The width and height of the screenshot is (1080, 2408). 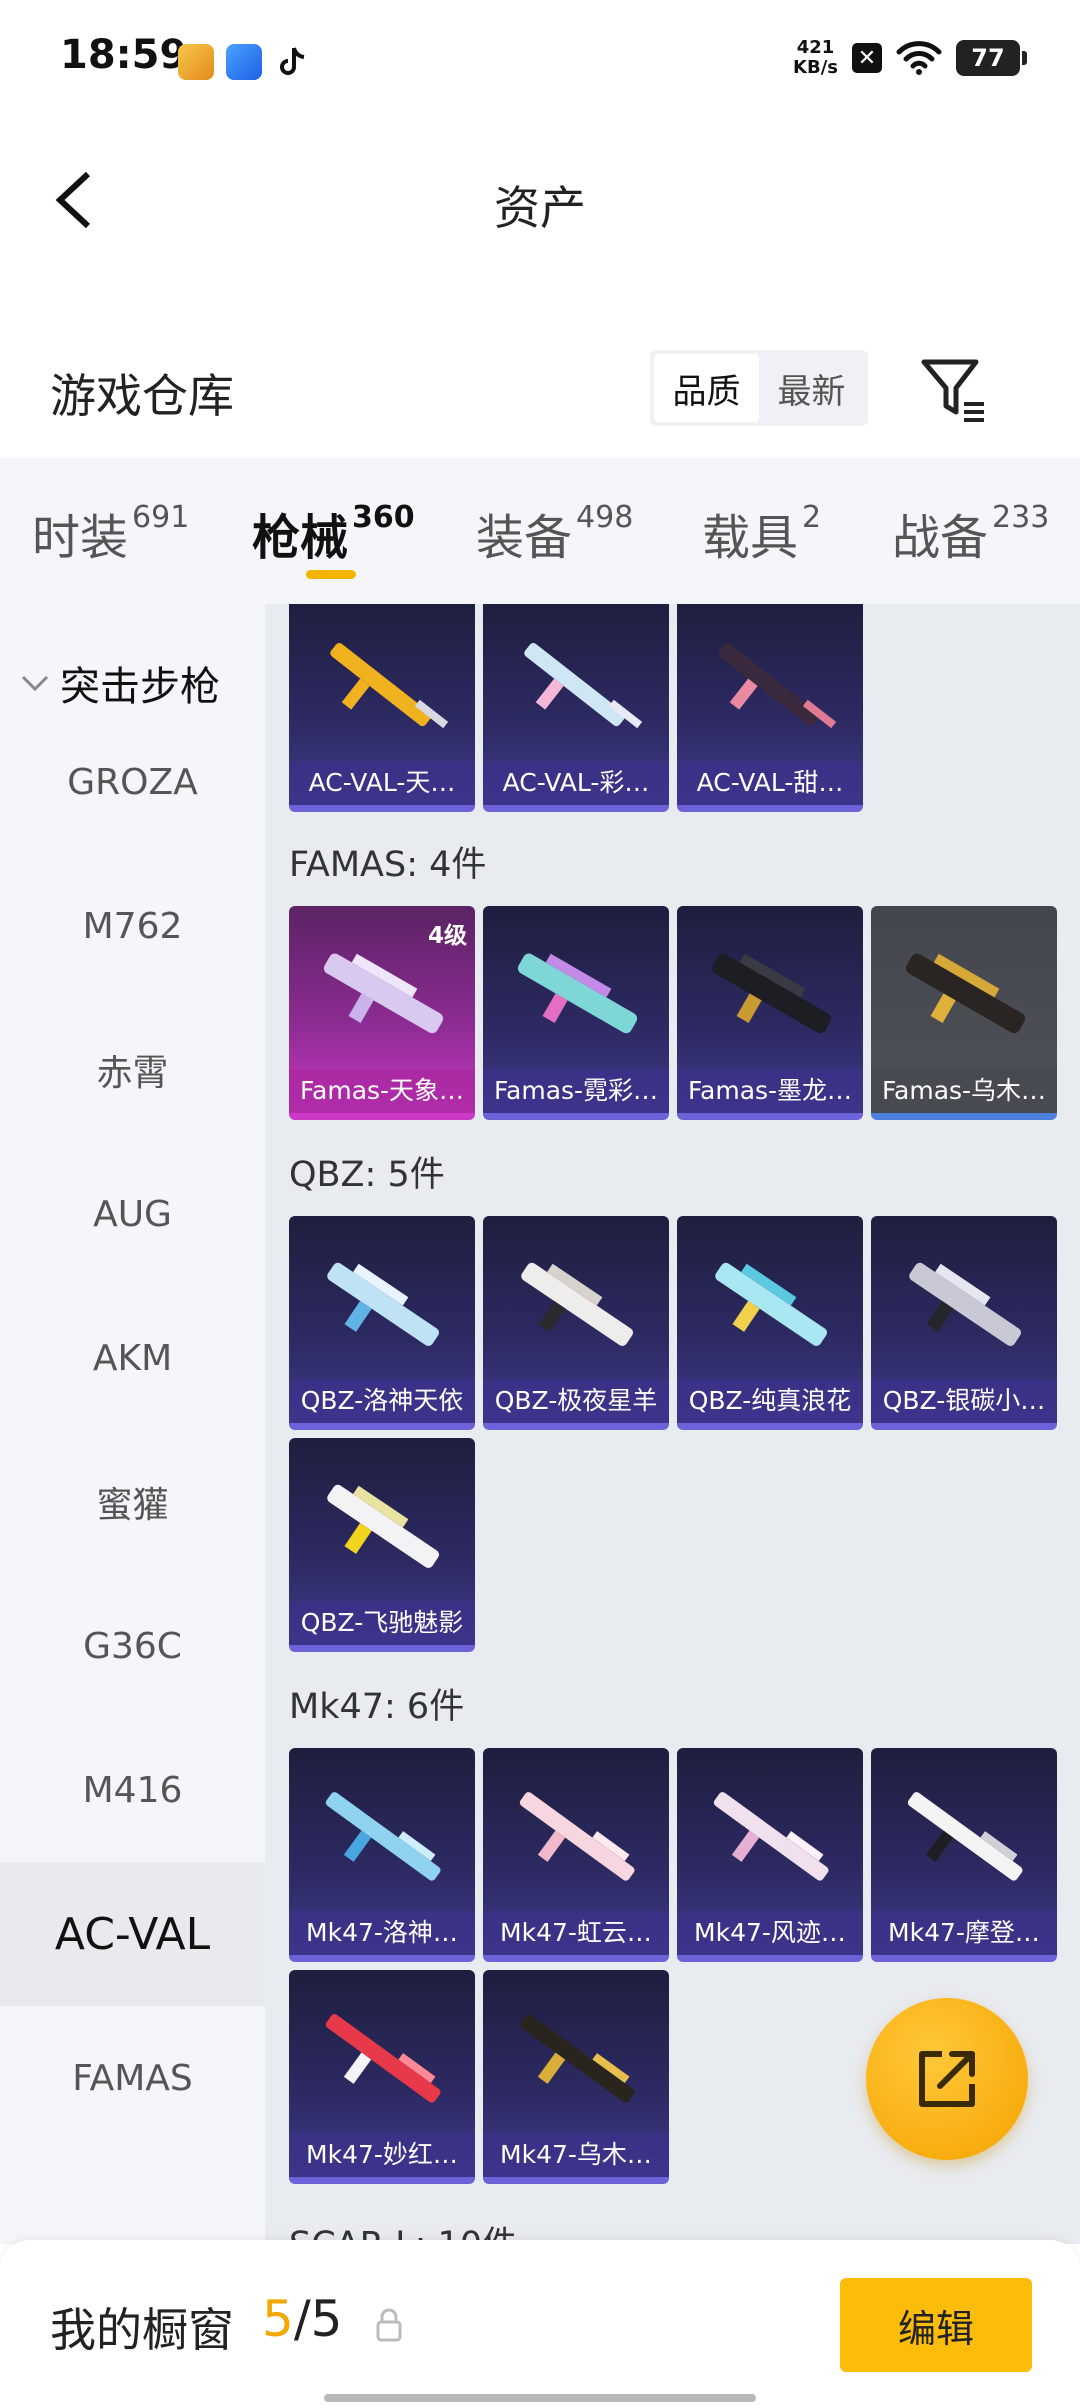 I want to click on showcase-bar: 我的橱窗 5/5 编辑, so click(x=540, y=2324).